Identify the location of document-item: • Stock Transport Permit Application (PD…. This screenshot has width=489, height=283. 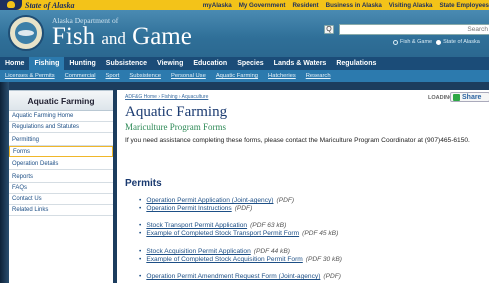
(238, 226).